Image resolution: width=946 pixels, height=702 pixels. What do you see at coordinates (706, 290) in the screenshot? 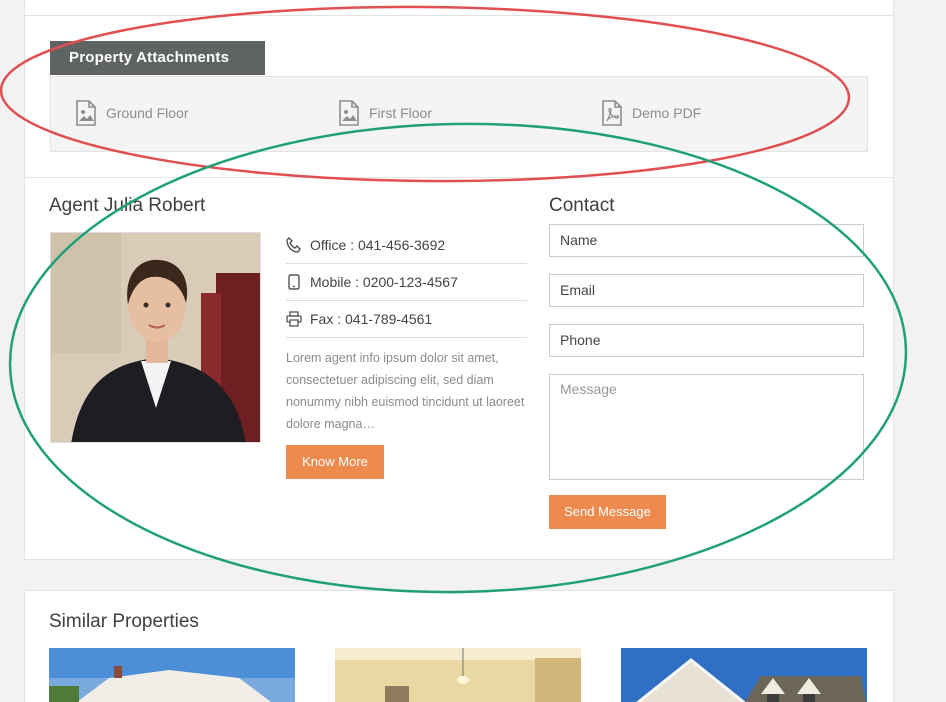
I see `email-field: Email` at bounding box center [706, 290].